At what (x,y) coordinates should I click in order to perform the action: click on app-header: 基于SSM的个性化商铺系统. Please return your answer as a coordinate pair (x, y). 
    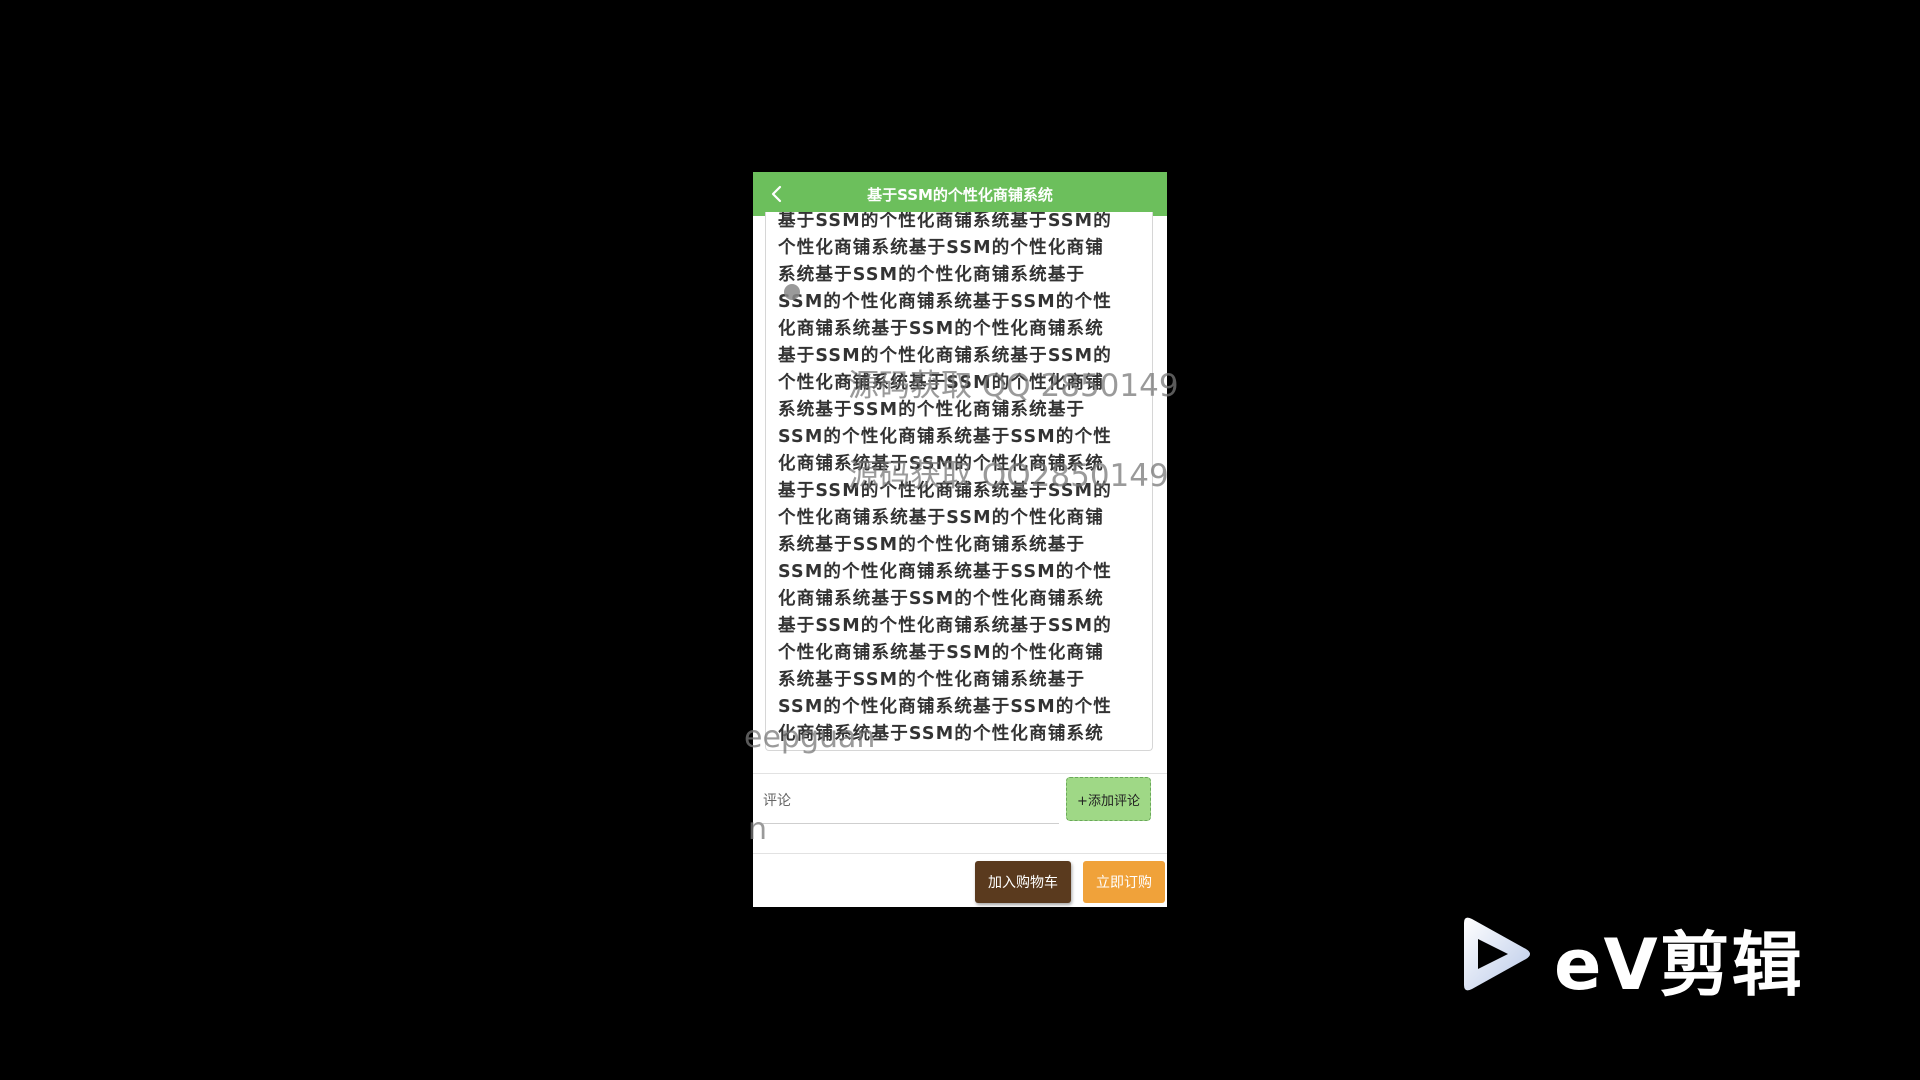
    Looking at the image, I should click on (960, 194).